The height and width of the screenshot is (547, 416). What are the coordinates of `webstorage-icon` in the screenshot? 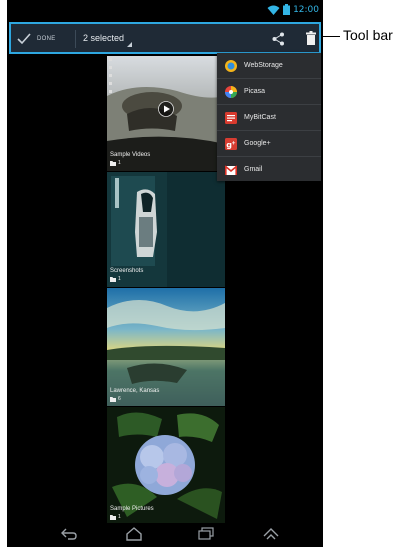 It's located at (231, 65).